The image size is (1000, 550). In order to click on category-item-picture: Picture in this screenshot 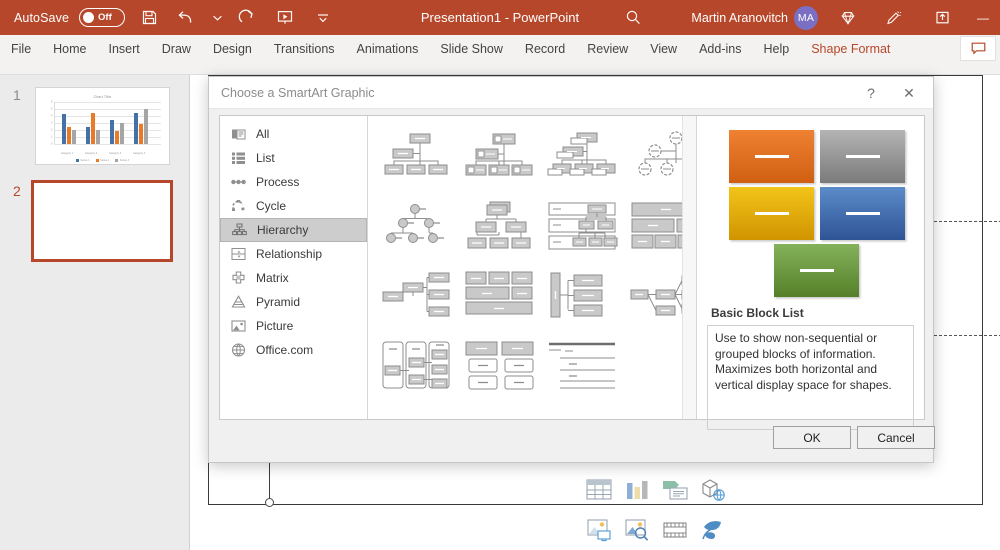, I will do `click(293, 326)`.